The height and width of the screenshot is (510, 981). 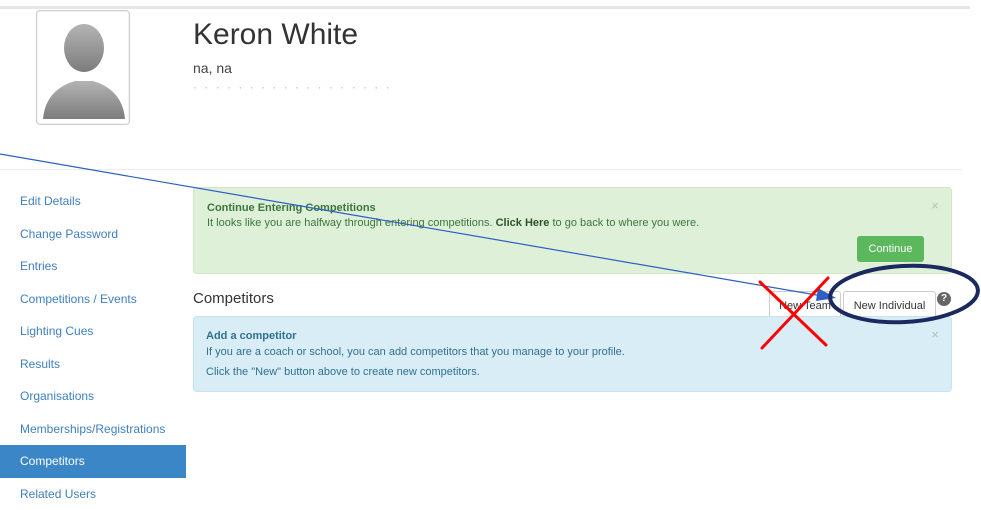 I want to click on sidebar-item-lighting-cues: Lighting Cues, so click(x=103, y=331).